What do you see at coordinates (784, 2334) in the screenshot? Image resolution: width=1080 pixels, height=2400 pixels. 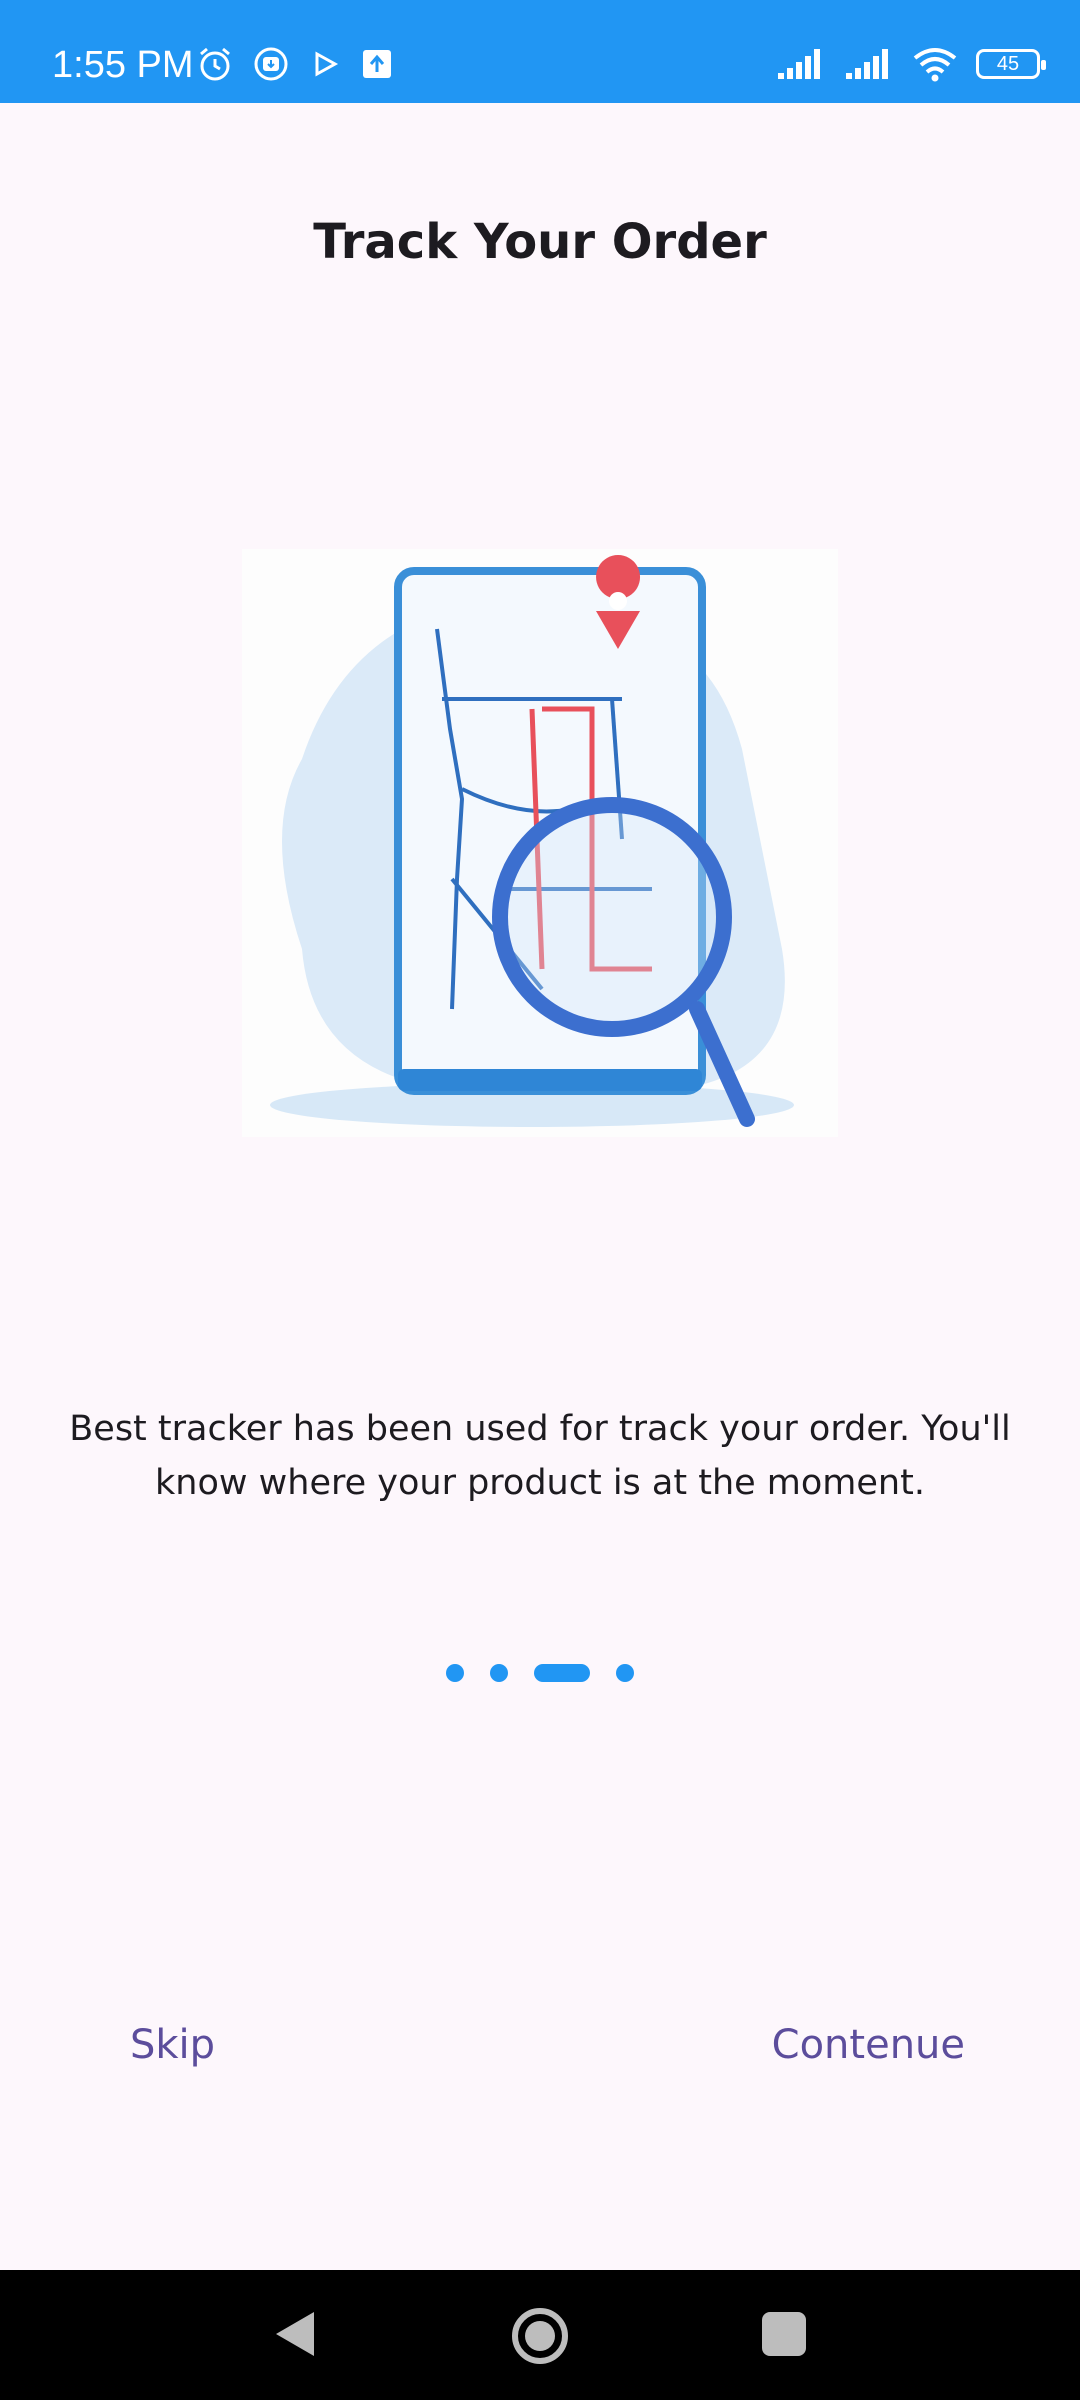 I see `recents-icon` at bounding box center [784, 2334].